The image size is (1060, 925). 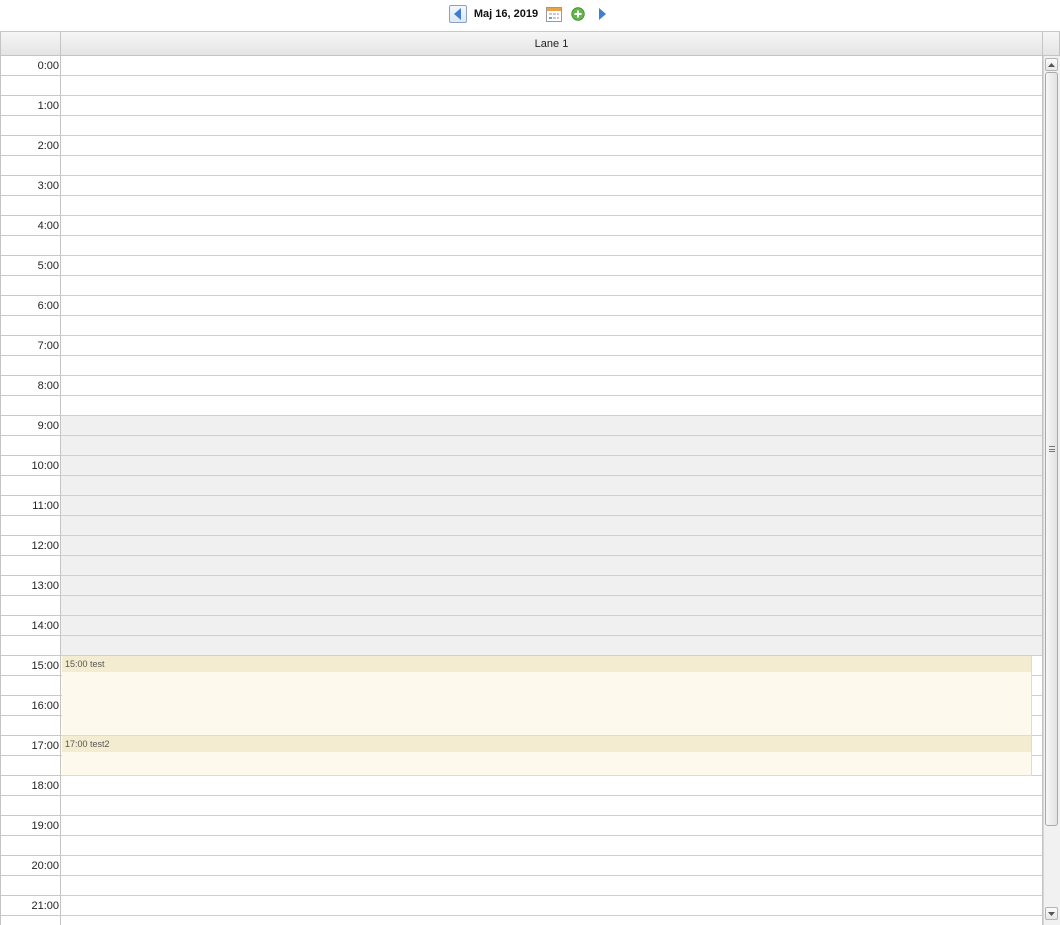 I want to click on calendar-icon, so click(x=554, y=14).